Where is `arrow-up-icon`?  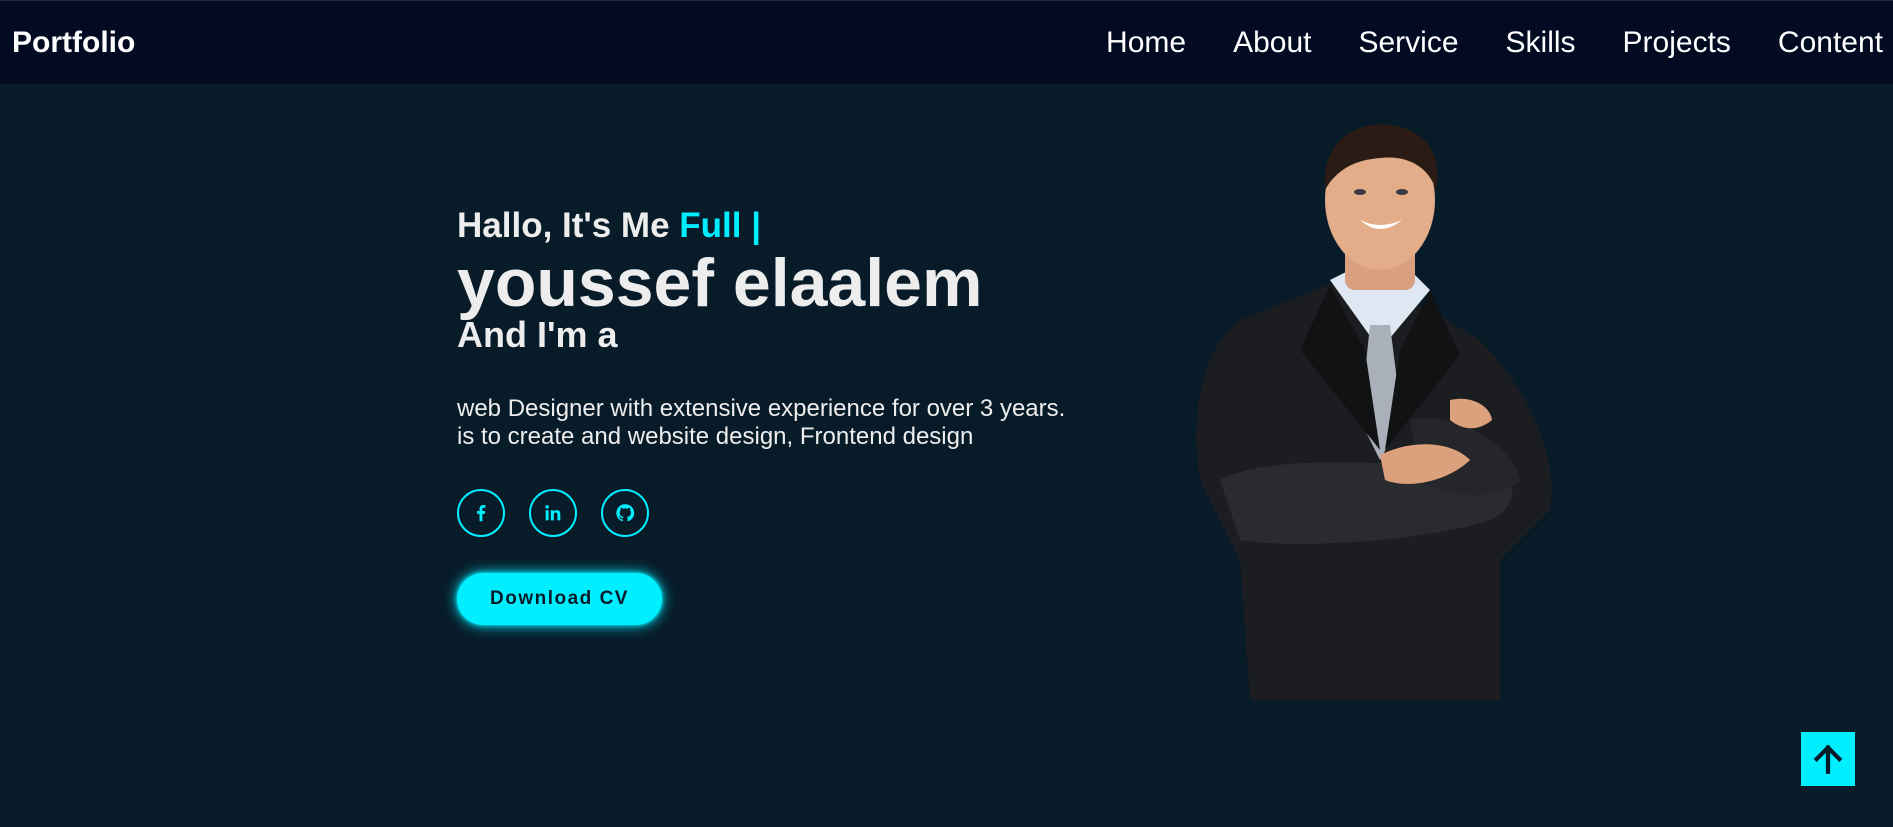 arrow-up-icon is located at coordinates (1828, 759).